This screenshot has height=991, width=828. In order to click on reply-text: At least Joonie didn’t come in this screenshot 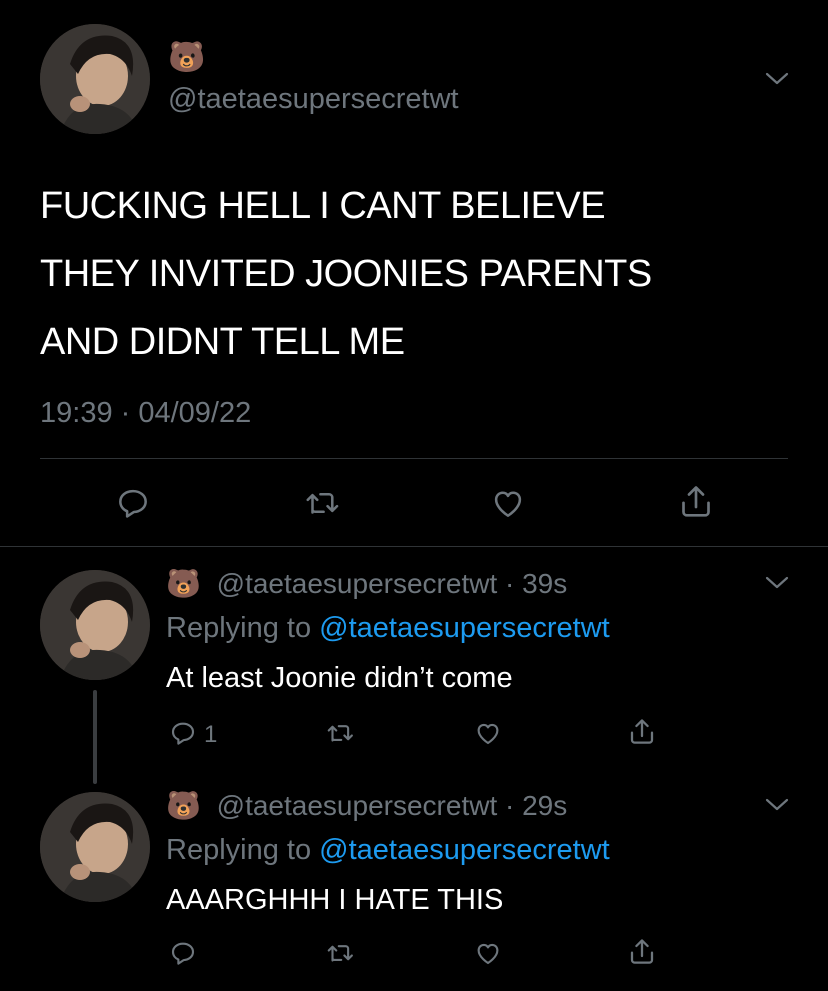, I will do `click(339, 678)`.